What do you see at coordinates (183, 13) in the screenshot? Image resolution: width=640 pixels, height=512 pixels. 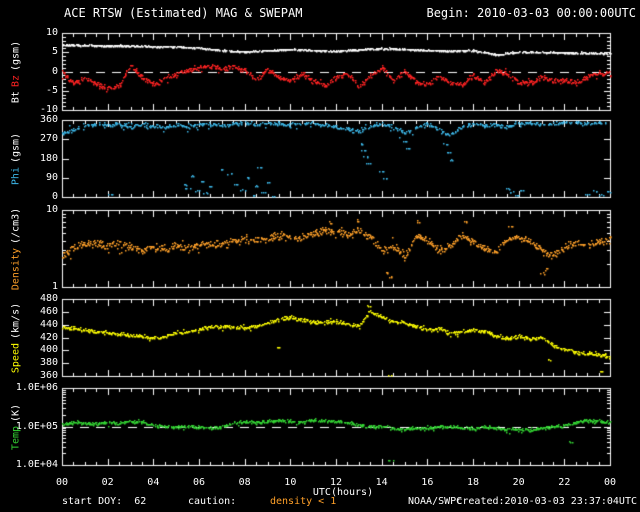 I see `plot-title: ACE RTSW (Estimated) MAG & SWEPAM` at bounding box center [183, 13].